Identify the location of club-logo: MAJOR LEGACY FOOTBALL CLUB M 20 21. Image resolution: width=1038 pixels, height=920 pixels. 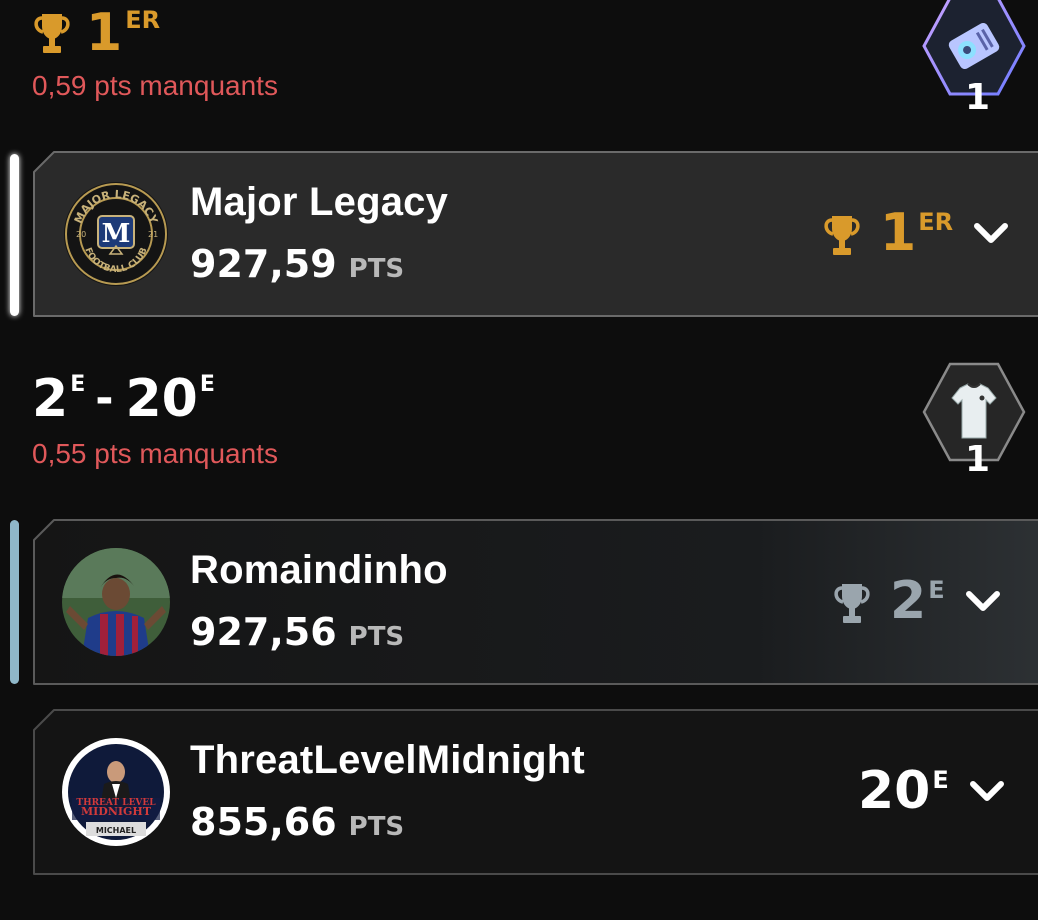
(116, 234).